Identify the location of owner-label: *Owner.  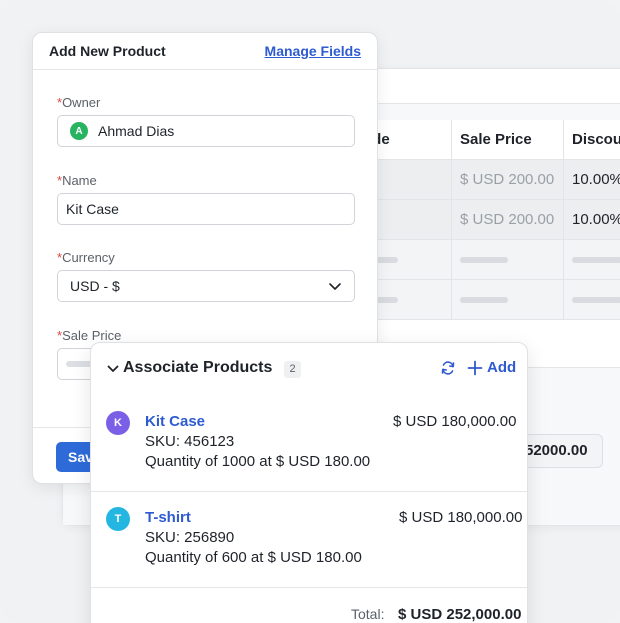
(78, 102).